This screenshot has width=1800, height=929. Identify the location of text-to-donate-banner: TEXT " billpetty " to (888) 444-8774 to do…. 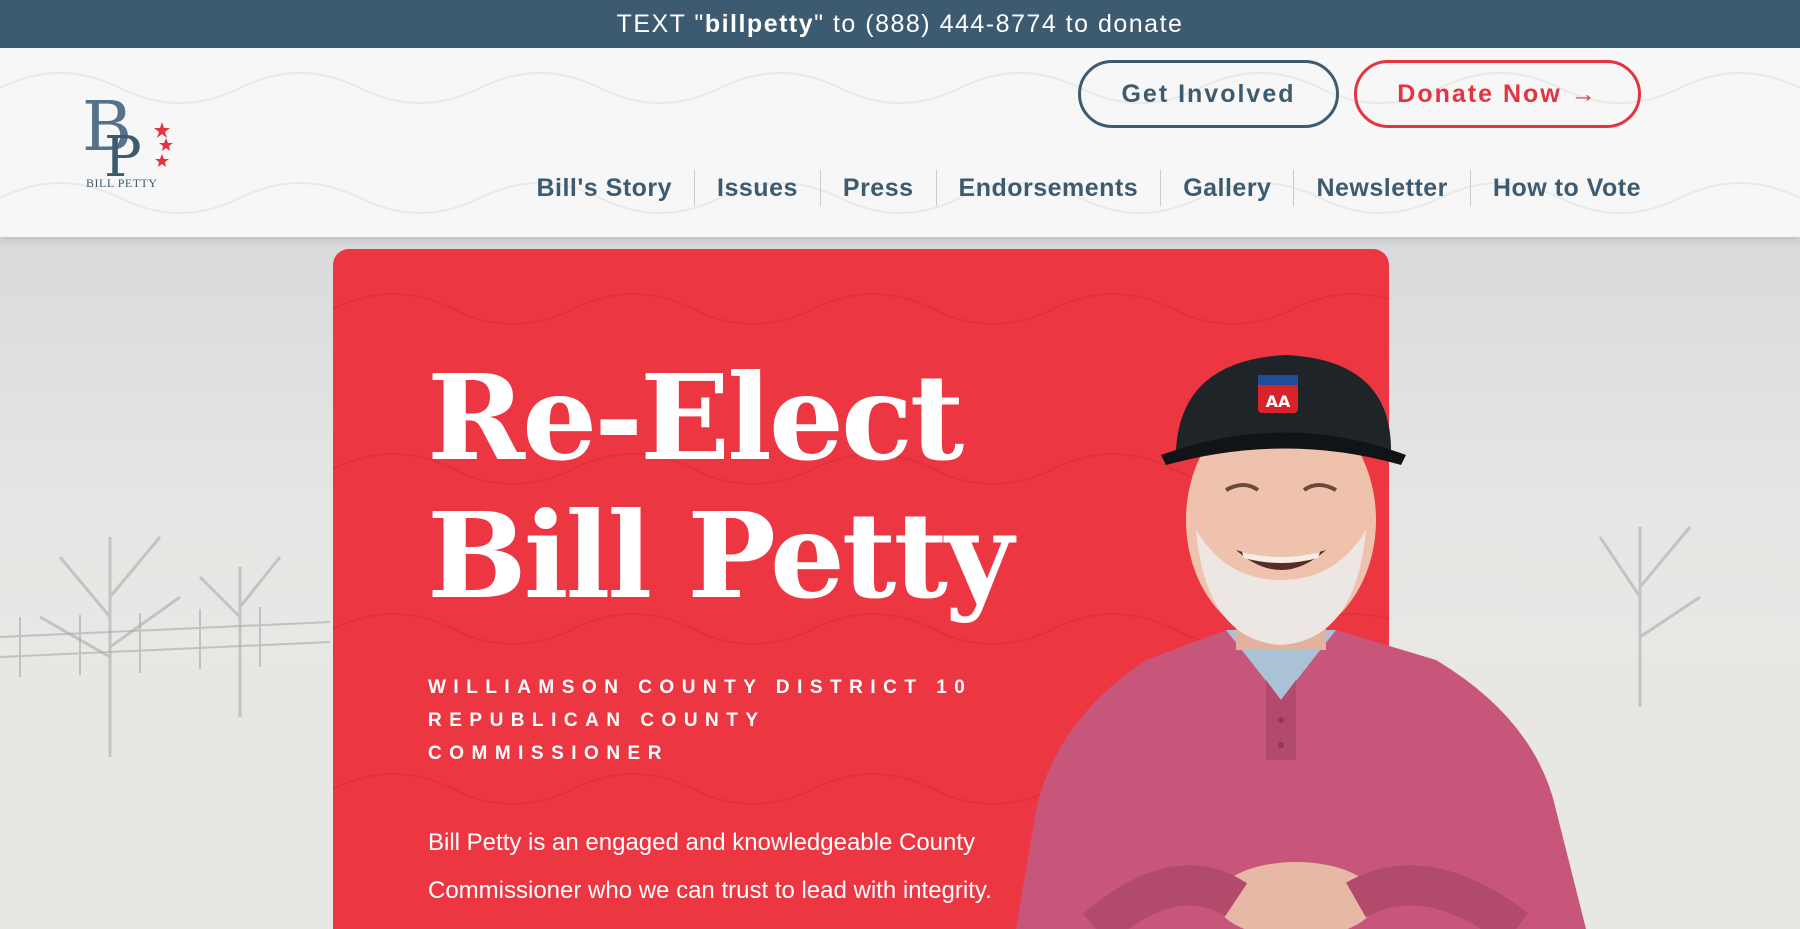
(900, 24).